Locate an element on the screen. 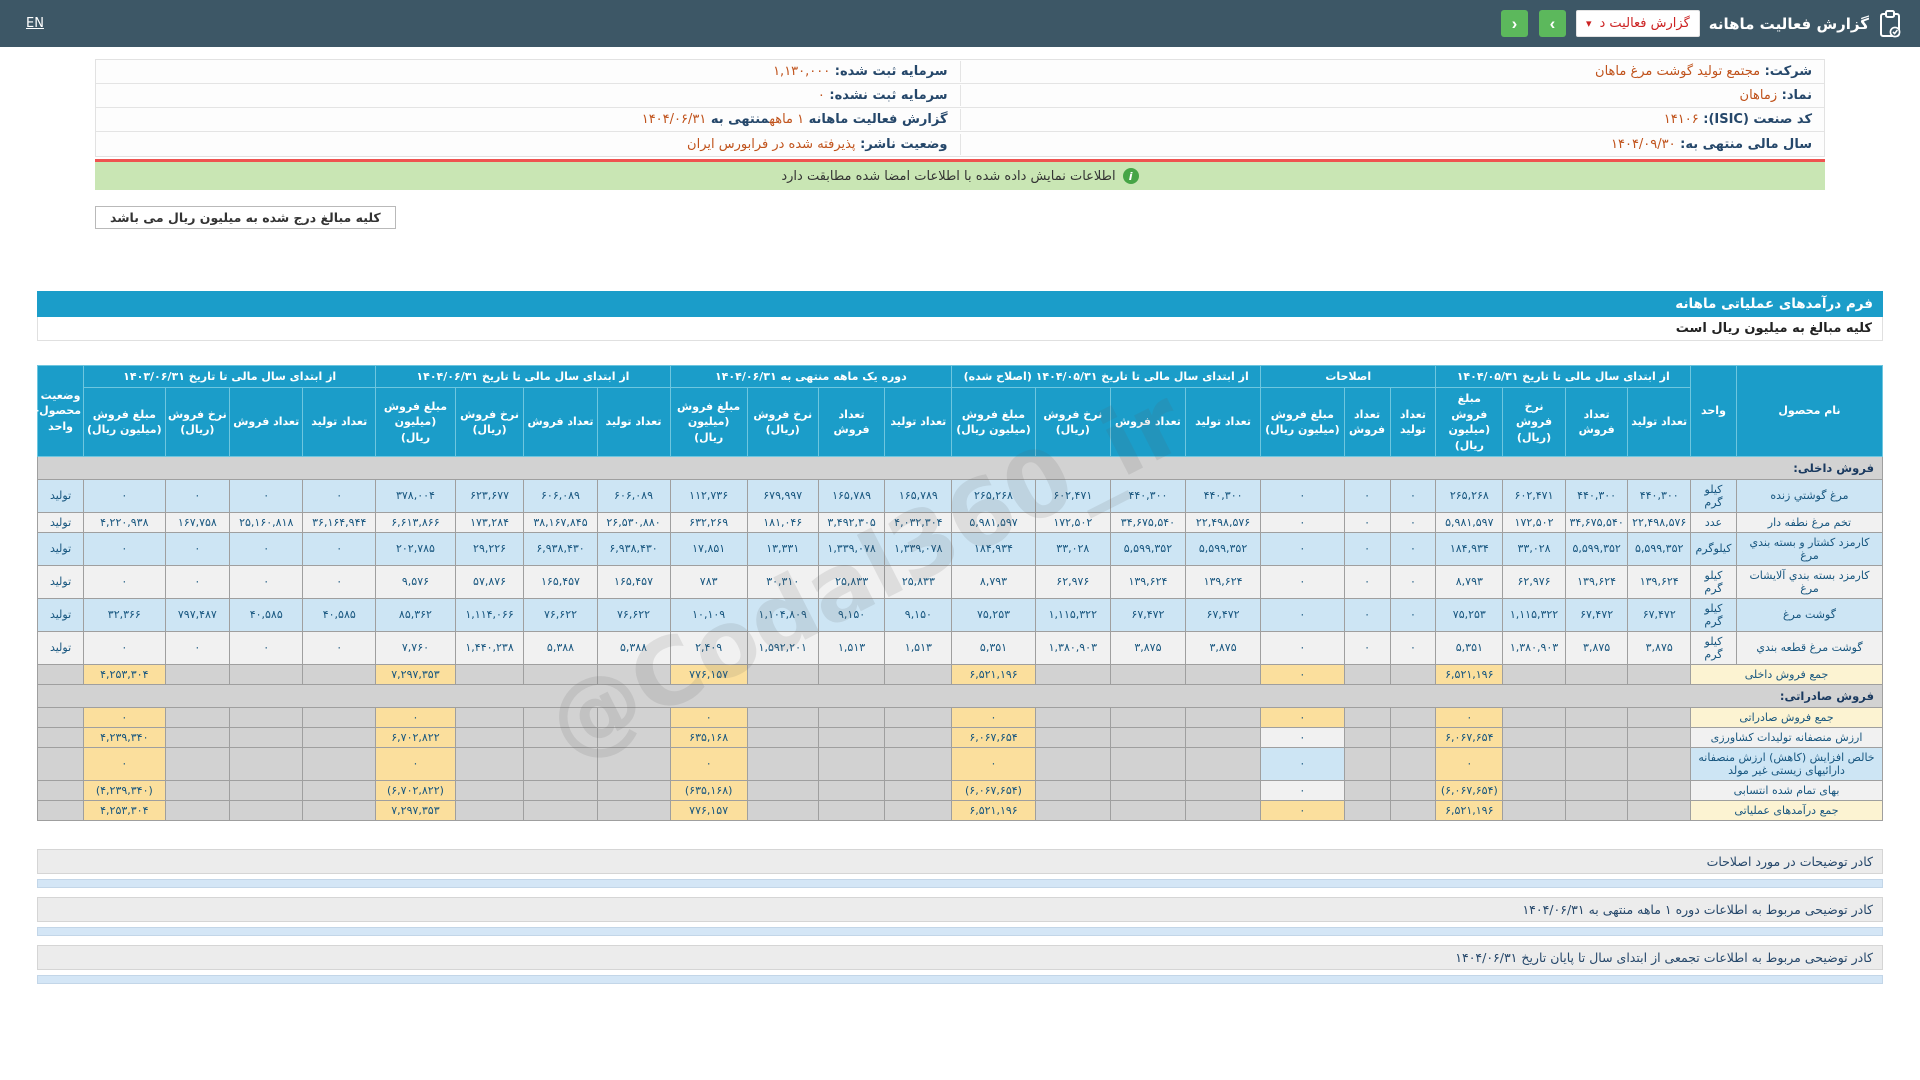  value-cell: ۶۰۶,۰۸۹ is located at coordinates (633, 495).